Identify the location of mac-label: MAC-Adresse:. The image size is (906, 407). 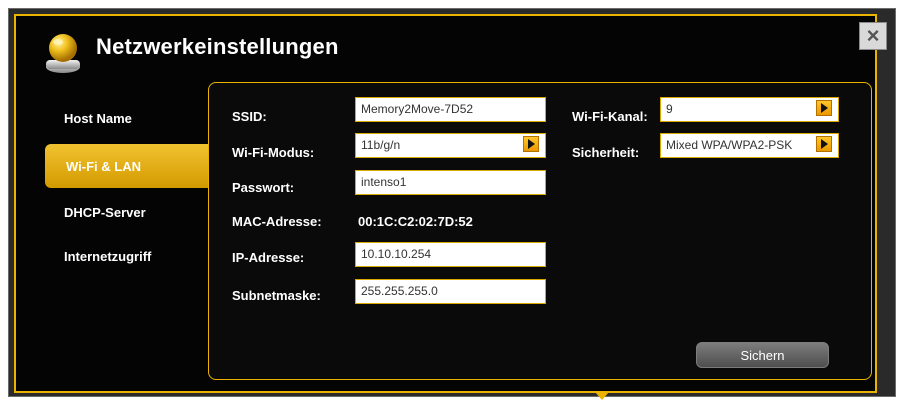
(277, 221).